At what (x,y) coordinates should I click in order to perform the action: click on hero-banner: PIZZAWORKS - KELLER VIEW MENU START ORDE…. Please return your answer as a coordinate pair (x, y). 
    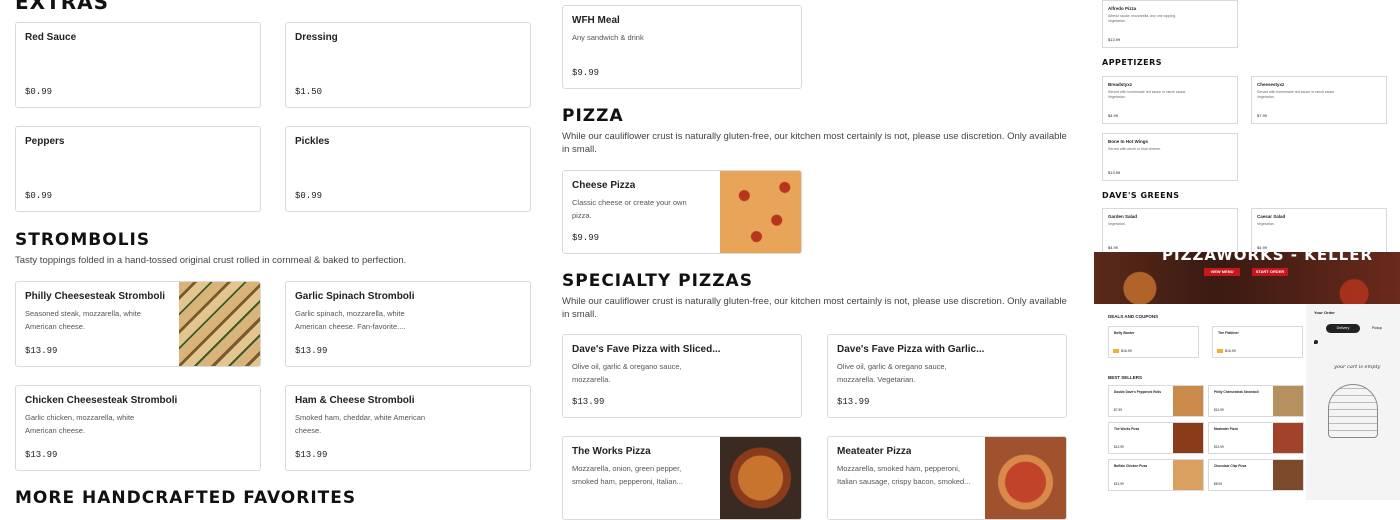
    Looking at the image, I should click on (1247, 278).